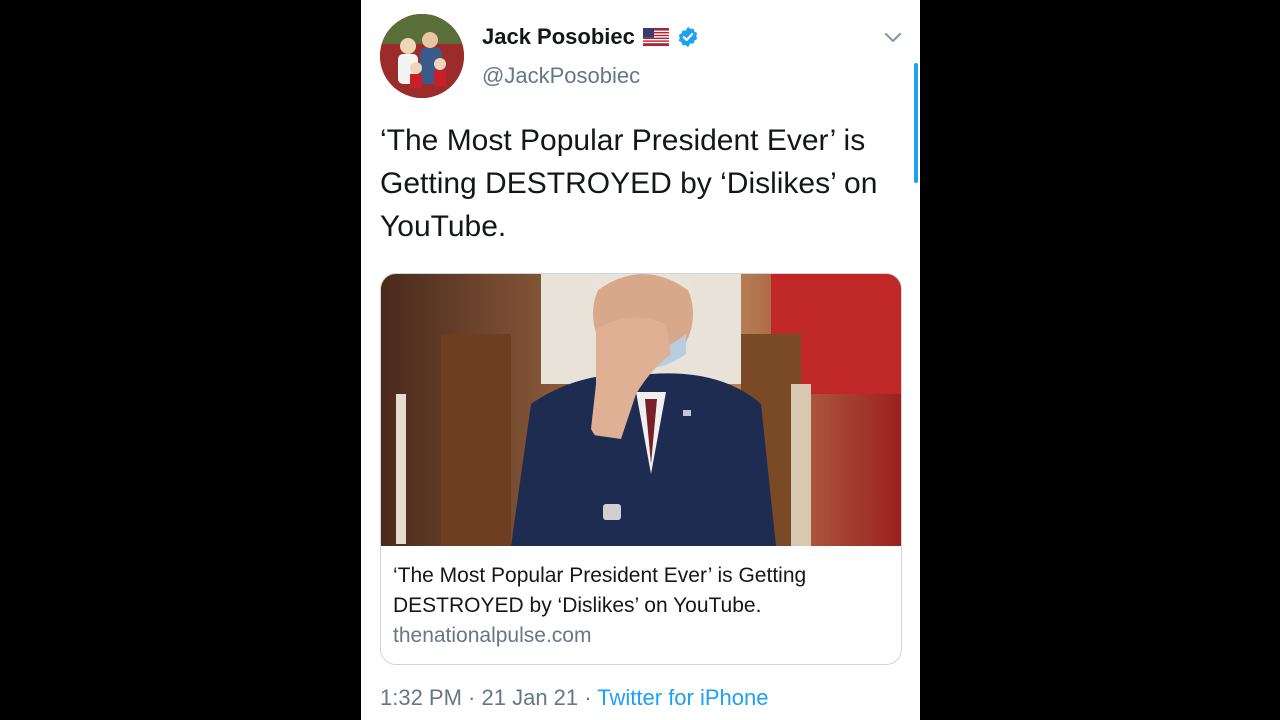 The width and height of the screenshot is (1280, 720). Describe the element at coordinates (561, 76) in the screenshot. I see `author-handle: @JackPosobiec` at that location.